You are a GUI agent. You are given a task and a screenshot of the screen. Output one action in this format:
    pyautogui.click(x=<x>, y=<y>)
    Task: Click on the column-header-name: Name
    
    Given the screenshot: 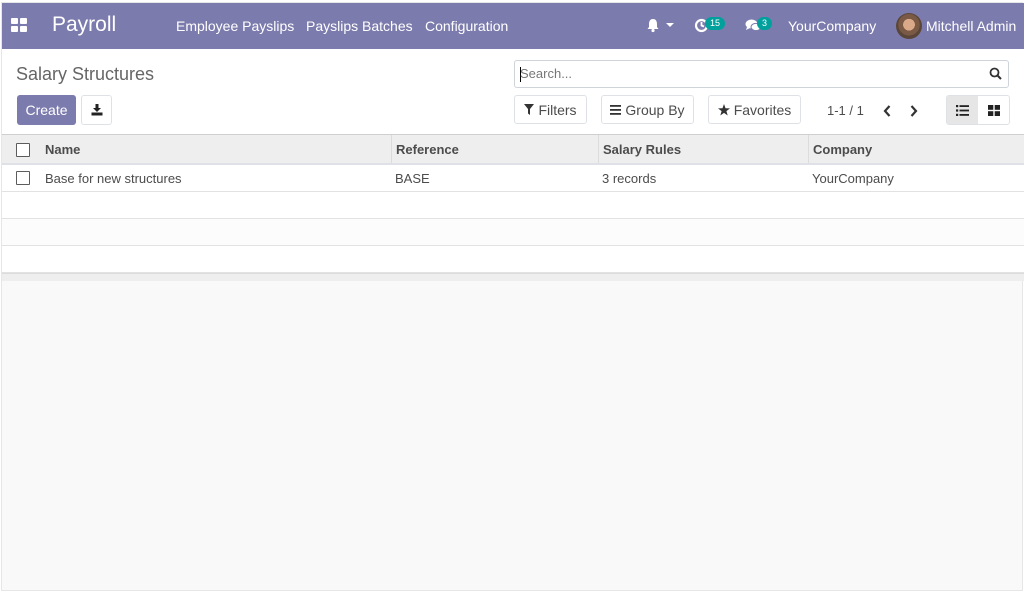 What is the action you would take?
    pyautogui.click(x=216, y=149)
    